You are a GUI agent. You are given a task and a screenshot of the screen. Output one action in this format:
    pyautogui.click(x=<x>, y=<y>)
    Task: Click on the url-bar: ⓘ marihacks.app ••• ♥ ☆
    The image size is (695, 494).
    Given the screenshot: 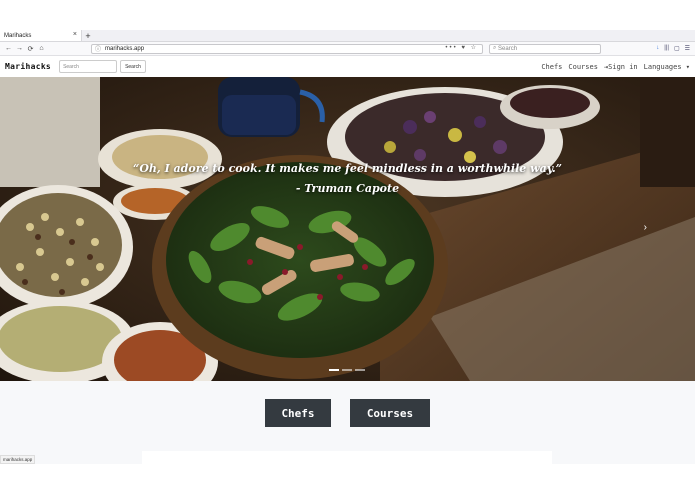 What is the action you would take?
    pyautogui.click(x=287, y=48)
    